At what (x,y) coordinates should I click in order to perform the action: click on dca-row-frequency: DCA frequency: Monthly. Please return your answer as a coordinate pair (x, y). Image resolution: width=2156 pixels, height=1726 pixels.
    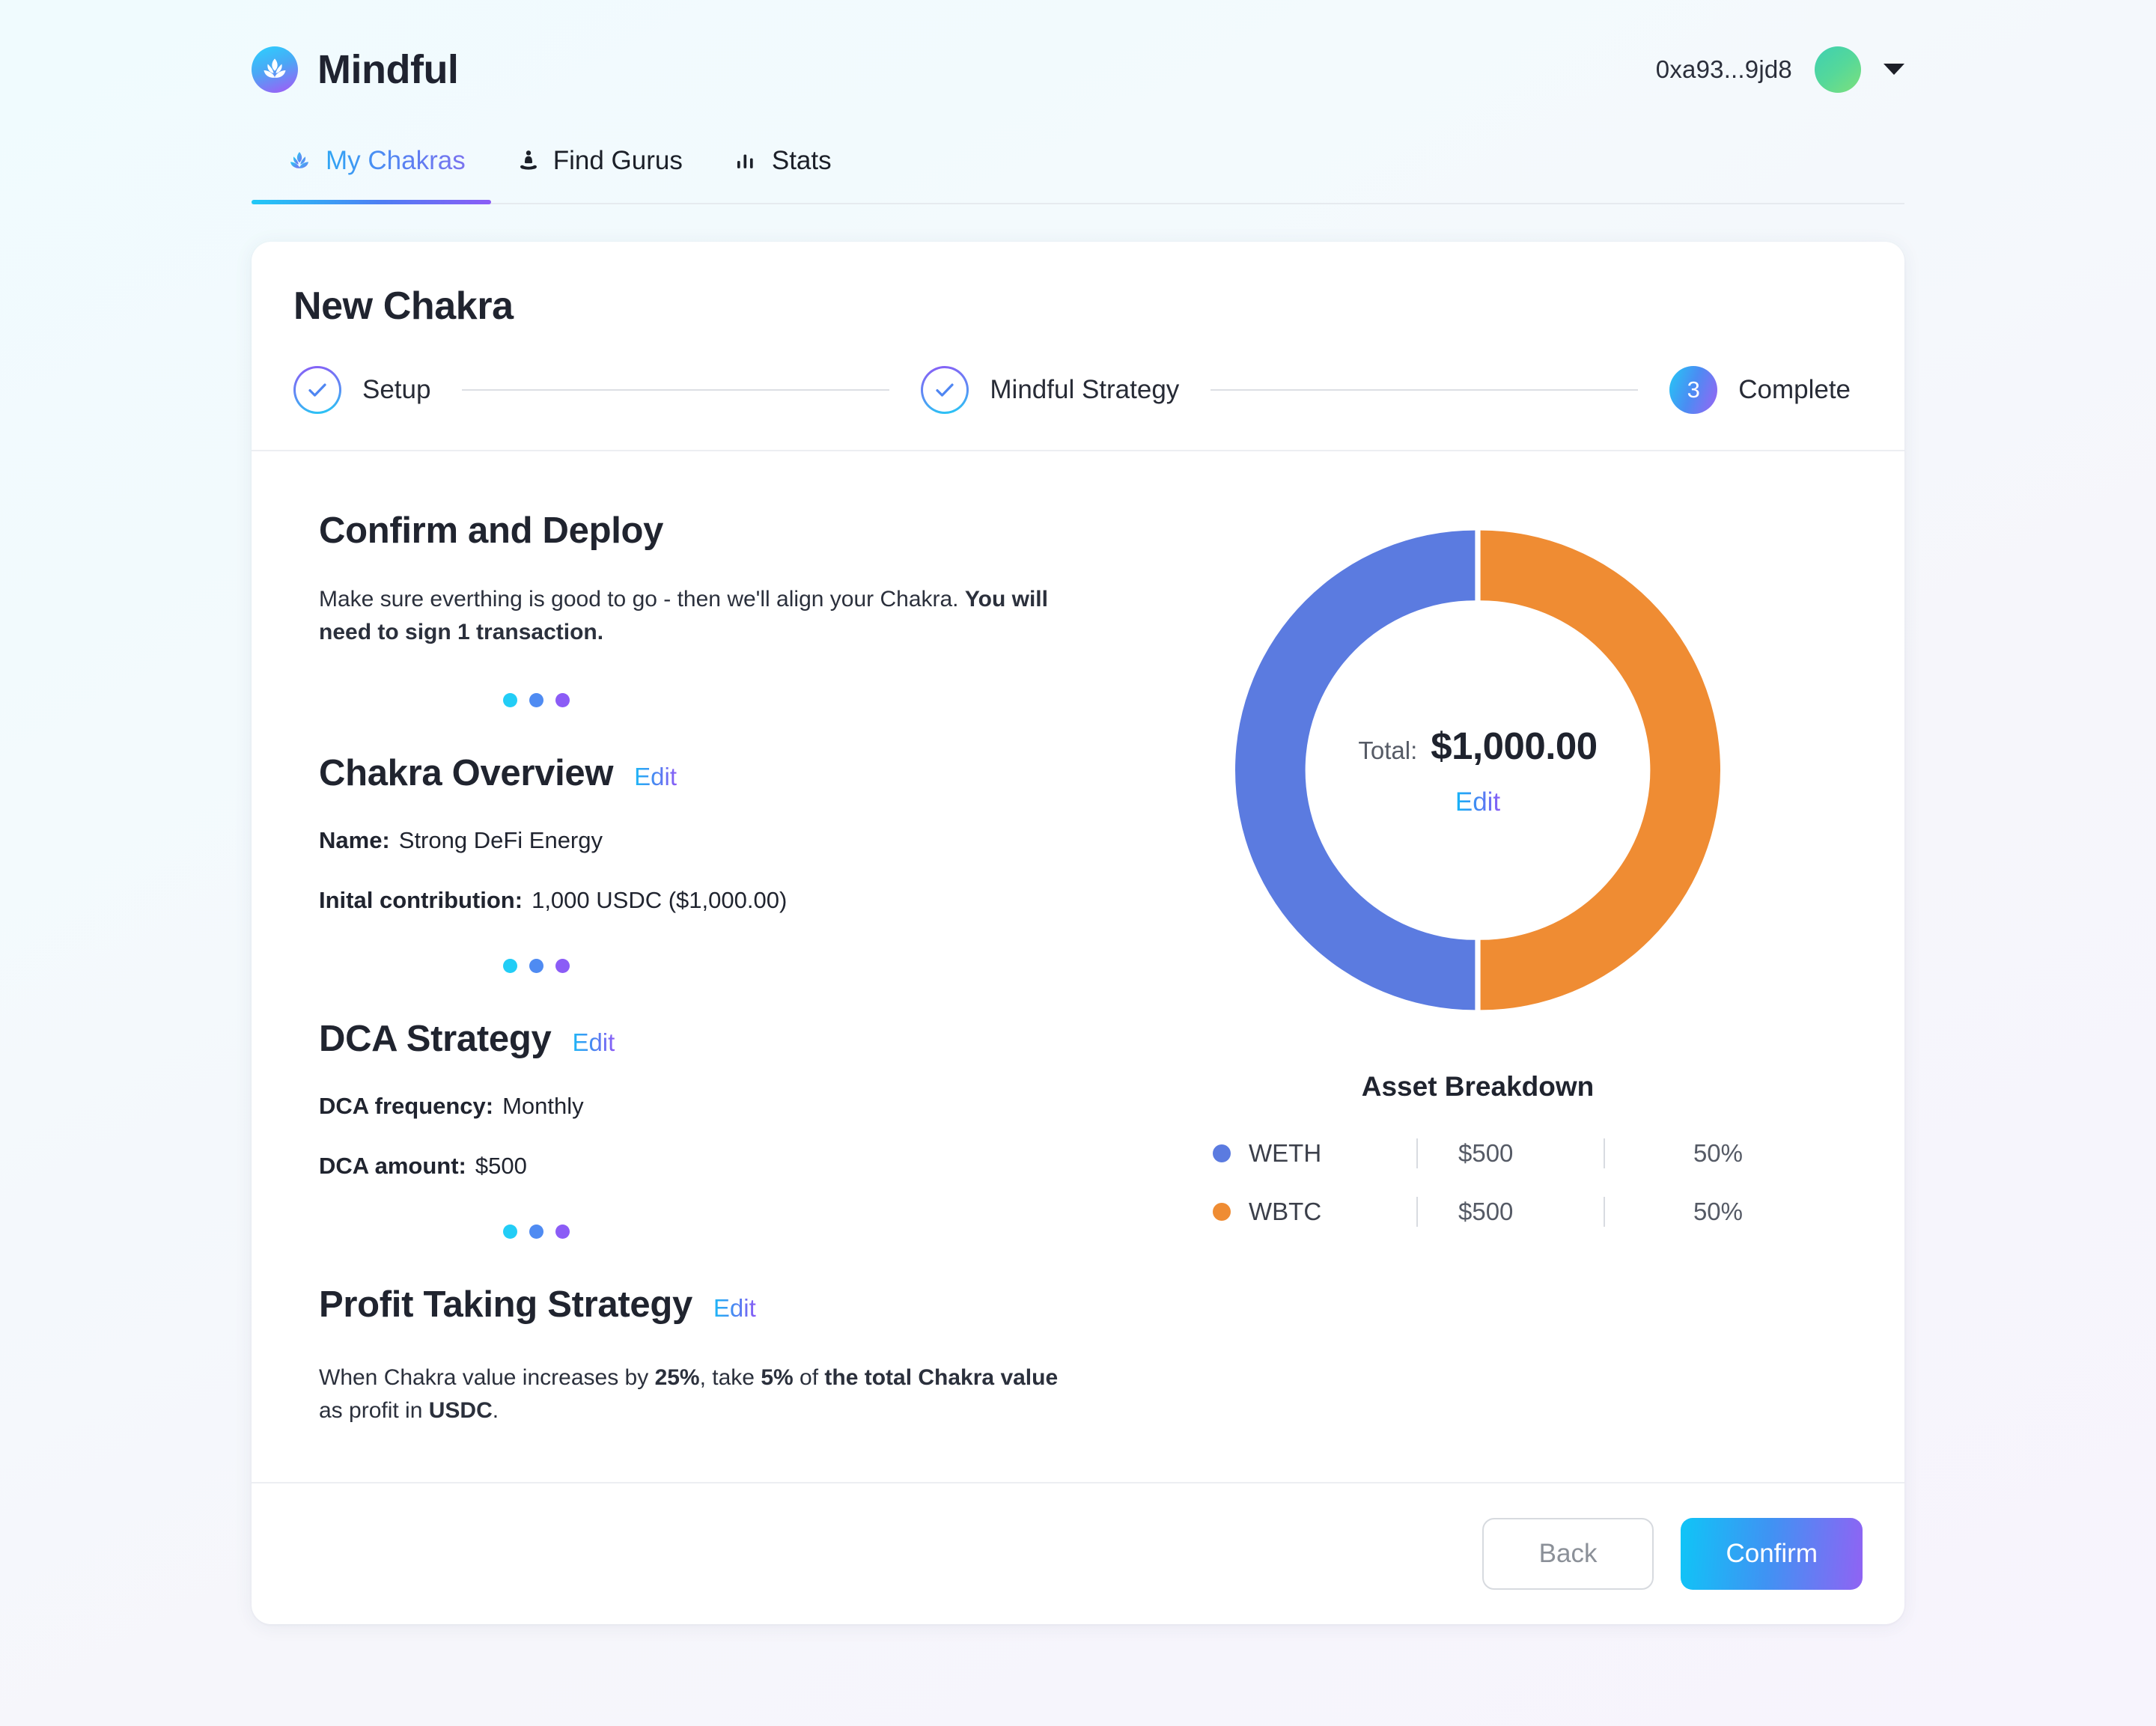
    Looking at the image, I should click on (691, 1106).